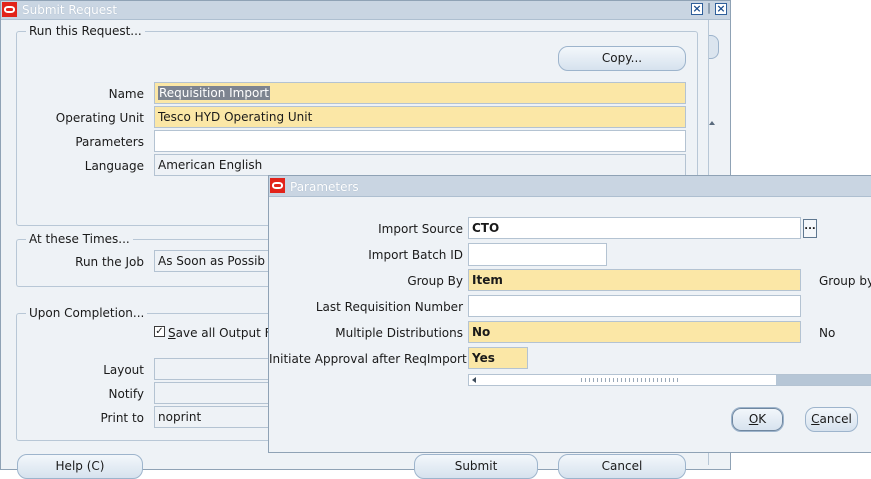 The width and height of the screenshot is (871, 479). Describe the element at coordinates (622, 466) in the screenshot. I see `cancel-button: Cancel` at that location.